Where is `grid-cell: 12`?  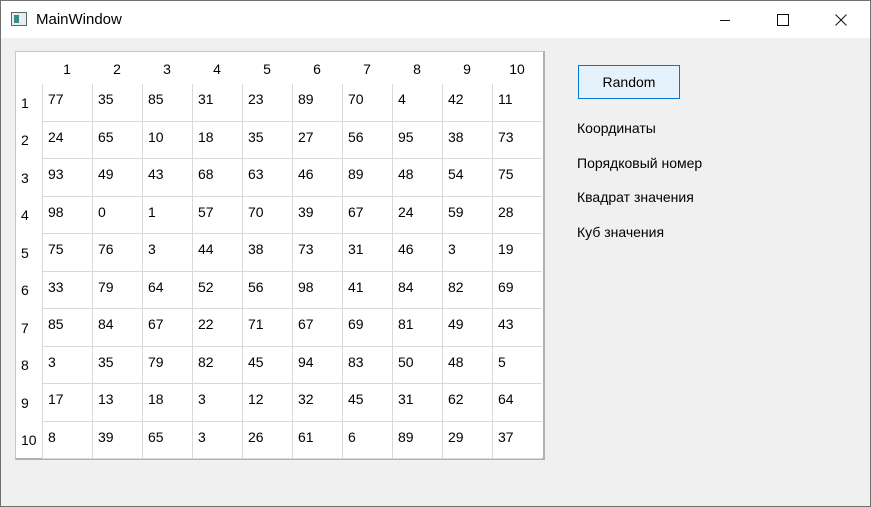 grid-cell: 12 is located at coordinates (267, 403).